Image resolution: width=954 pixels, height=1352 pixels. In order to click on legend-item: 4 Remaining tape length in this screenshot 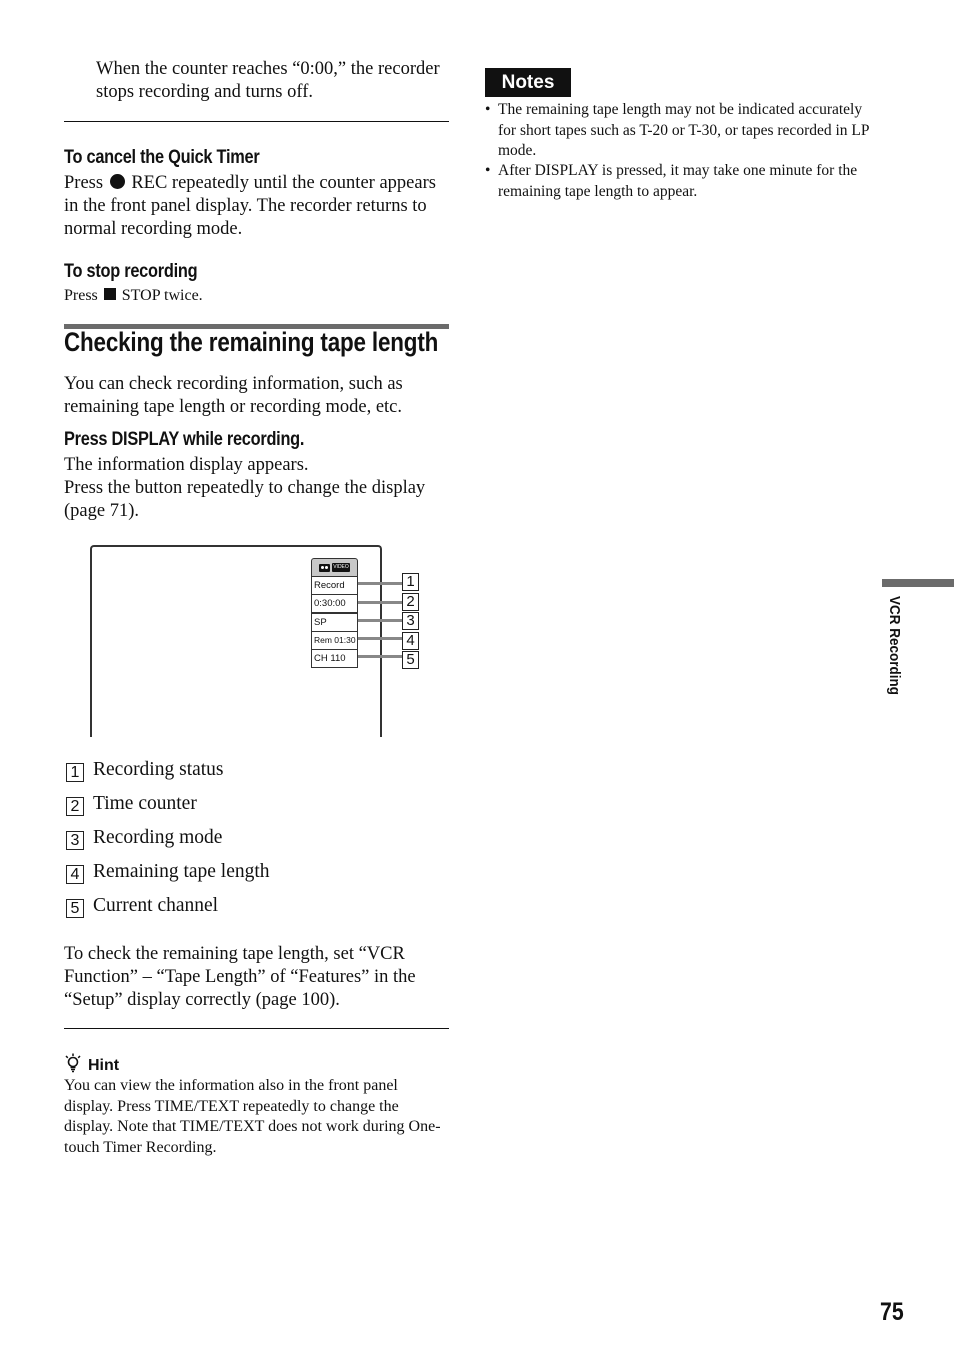, I will do `click(168, 872)`.